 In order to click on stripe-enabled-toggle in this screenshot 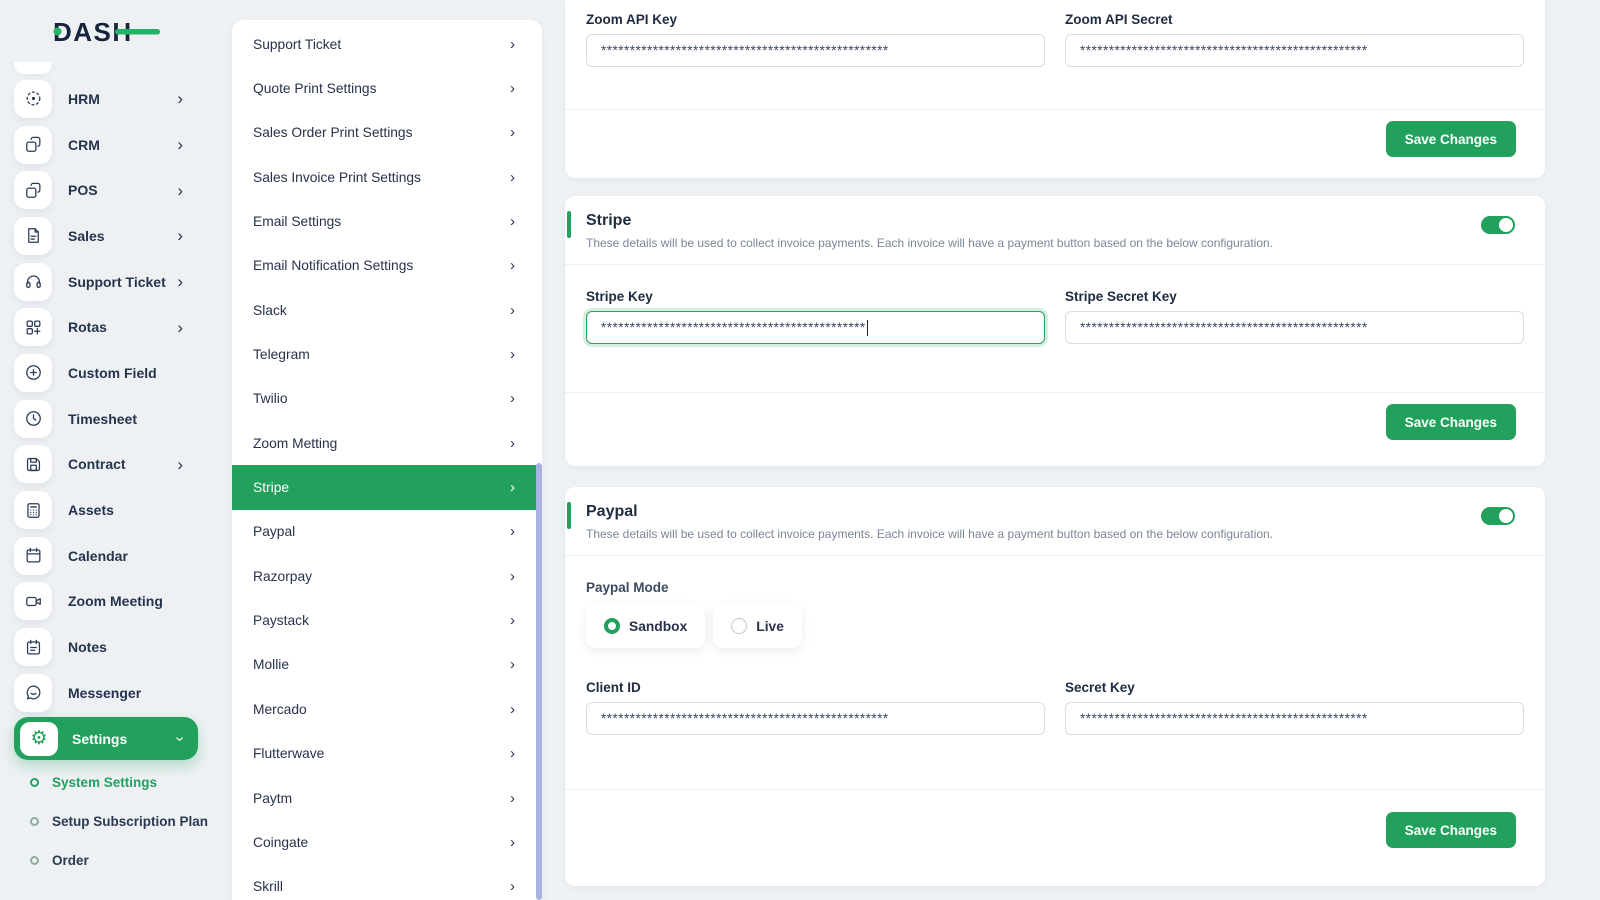, I will do `click(1498, 225)`.